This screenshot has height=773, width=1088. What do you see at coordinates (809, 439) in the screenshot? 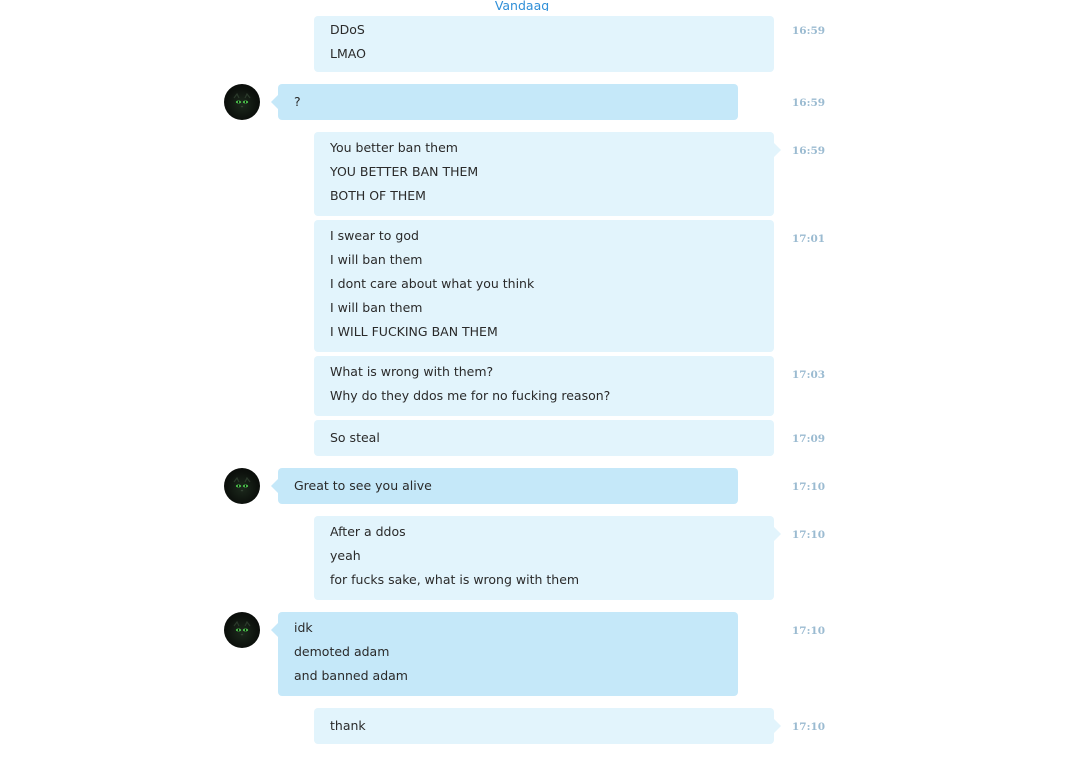
I see `message-timestamp: 17:09` at bounding box center [809, 439].